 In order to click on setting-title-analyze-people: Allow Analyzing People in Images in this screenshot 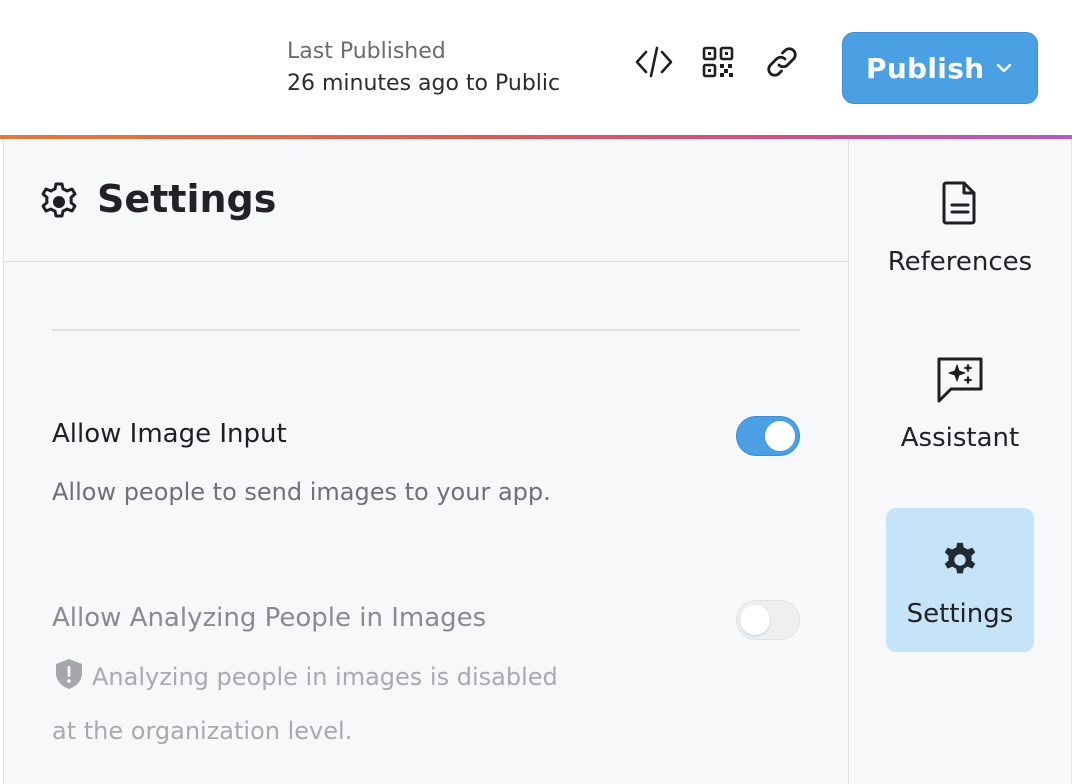, I will do `click(269, 618)`.